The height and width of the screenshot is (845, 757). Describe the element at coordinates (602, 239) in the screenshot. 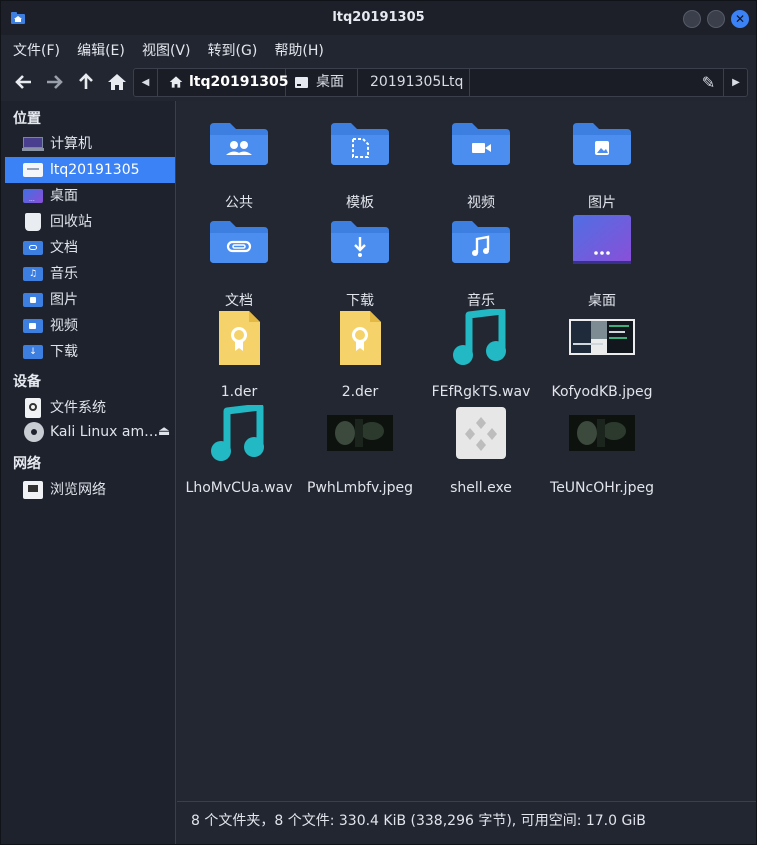

I see `desktop-folder-icon` at that location.